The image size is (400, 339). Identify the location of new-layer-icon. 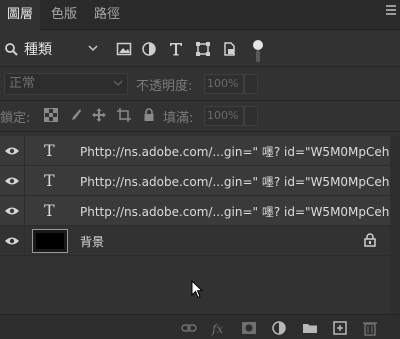
(340, 328).